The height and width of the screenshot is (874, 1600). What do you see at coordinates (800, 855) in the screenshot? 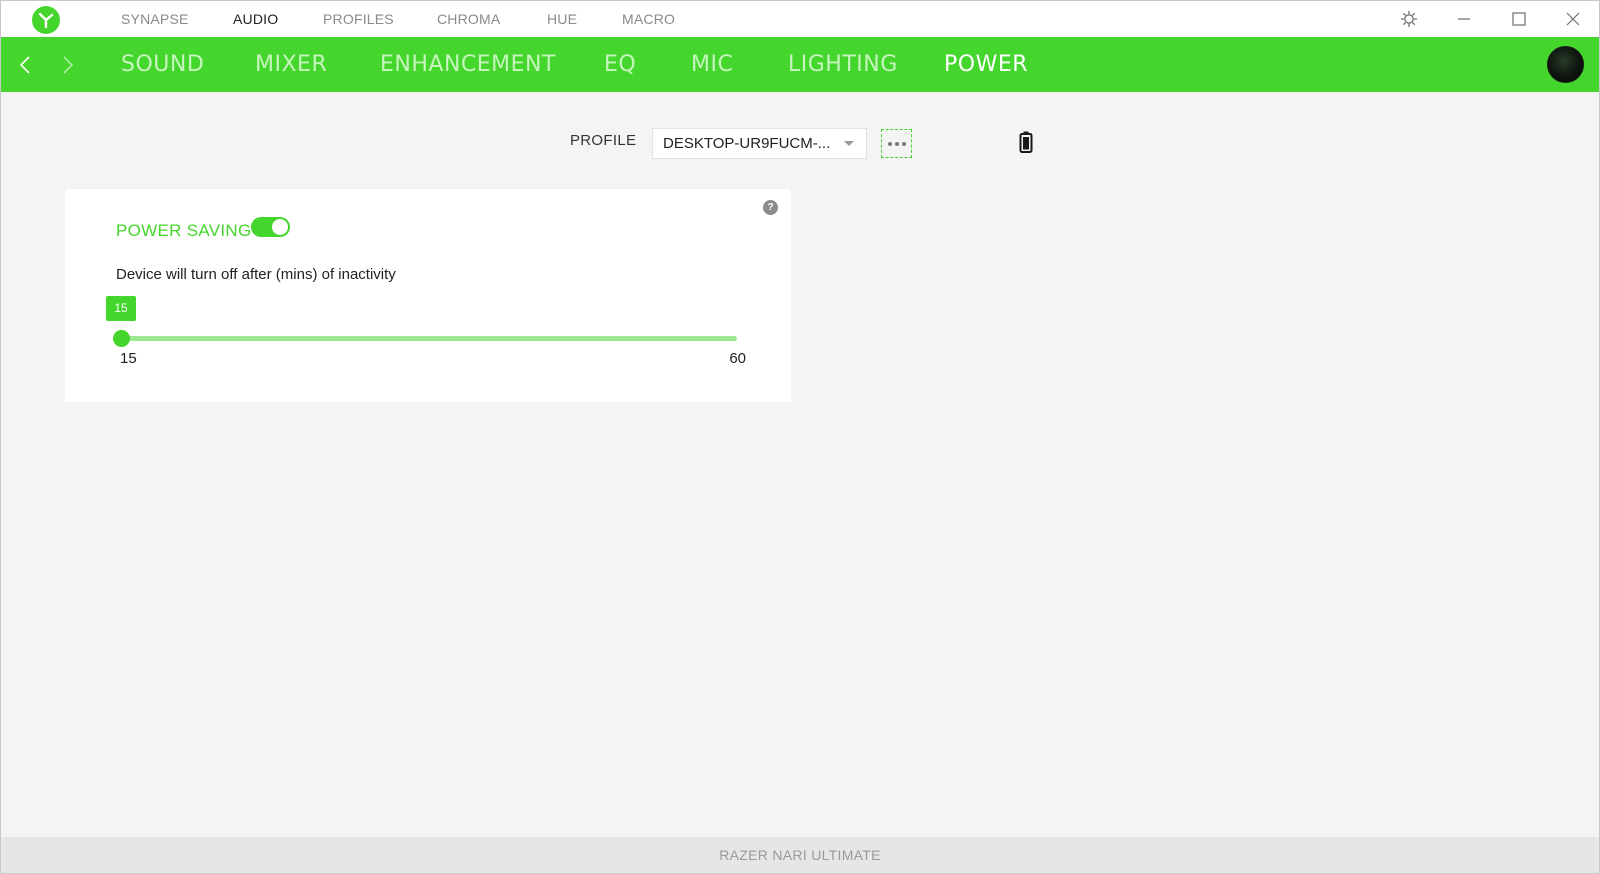
I see `device-name-footer: RAZER NARI ULTIMATE` at bounding box center [800, 855].